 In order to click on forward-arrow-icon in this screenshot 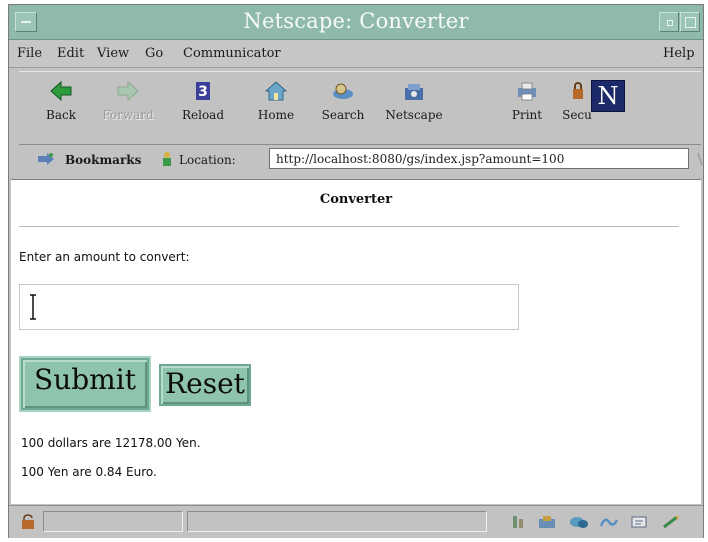, I will do `click(128, 91)`.